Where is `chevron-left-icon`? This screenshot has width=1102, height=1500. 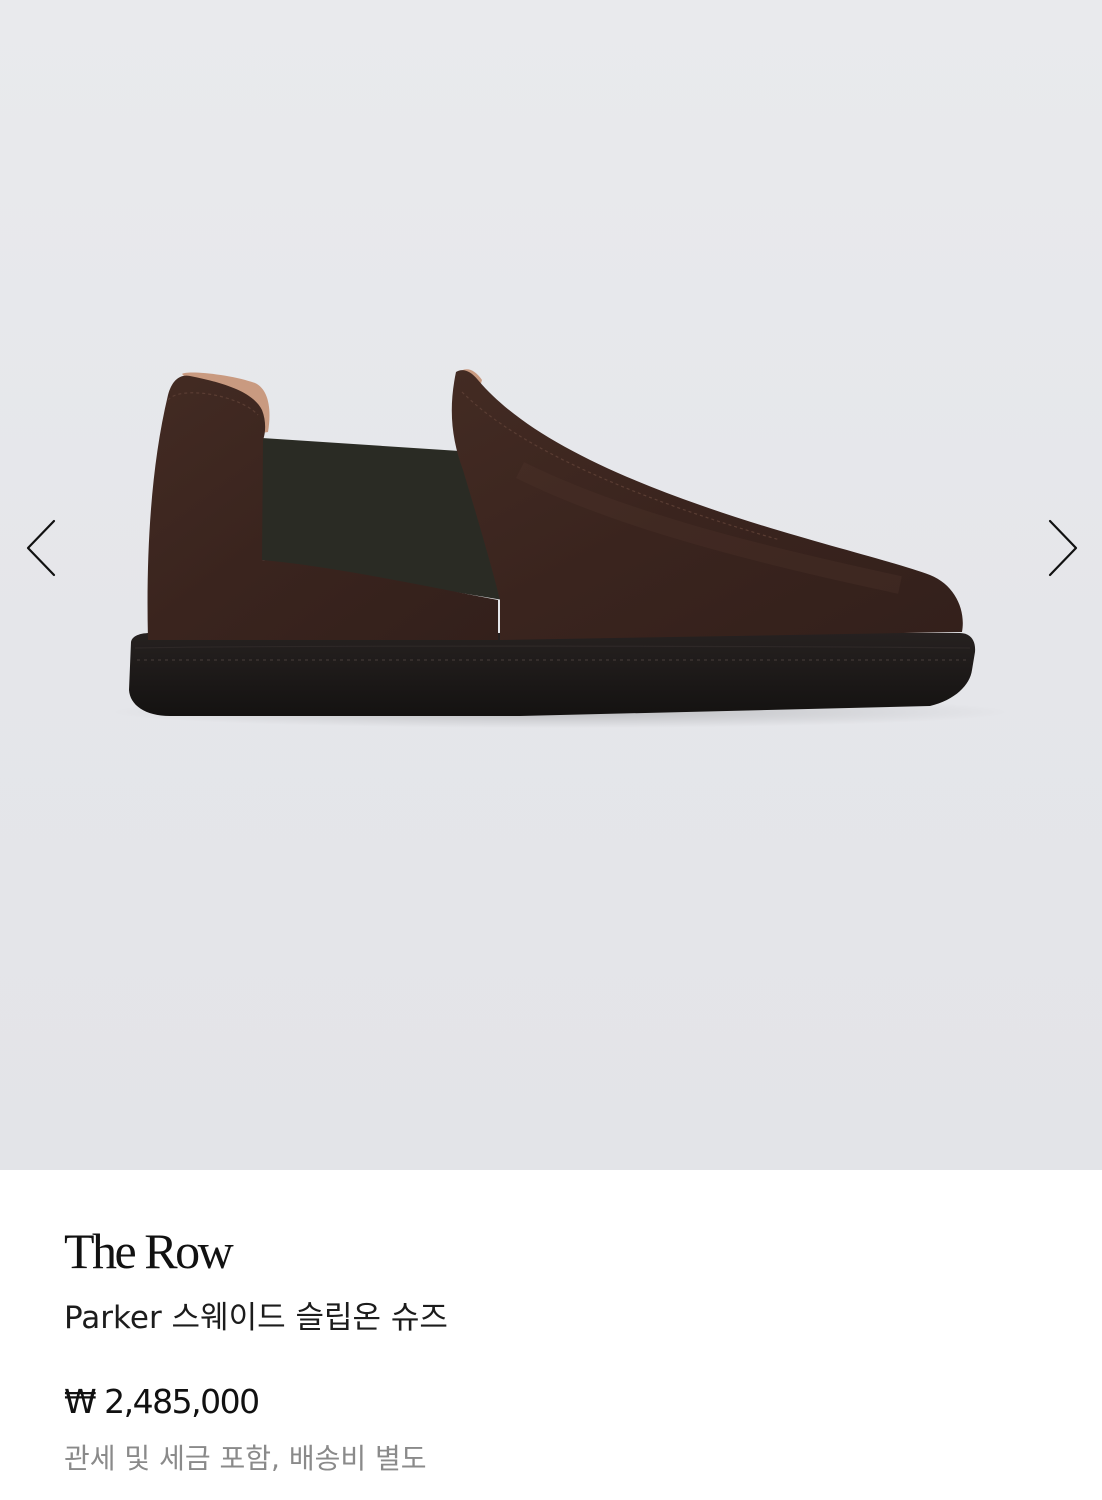 chevron-left-icon is located at coordinates (41, 548).